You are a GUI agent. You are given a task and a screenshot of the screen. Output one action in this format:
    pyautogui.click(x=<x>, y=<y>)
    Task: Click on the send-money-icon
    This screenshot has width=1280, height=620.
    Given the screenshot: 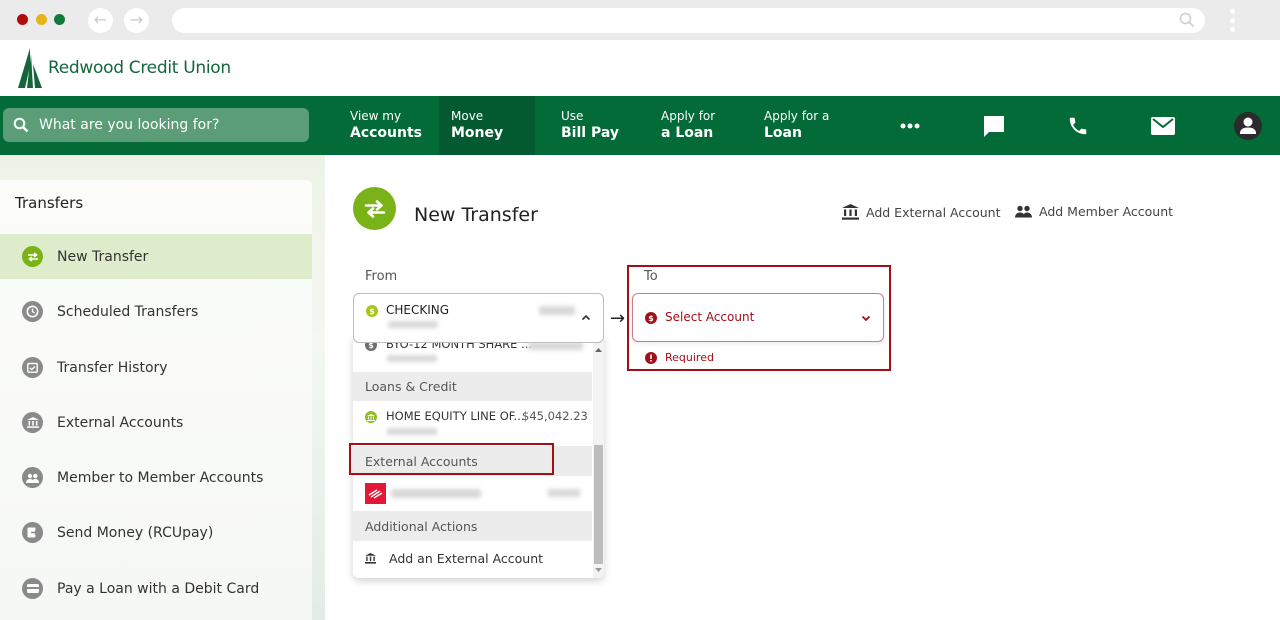 What is the action you would take?
    pyautogui.click(x=32, y=532)
    